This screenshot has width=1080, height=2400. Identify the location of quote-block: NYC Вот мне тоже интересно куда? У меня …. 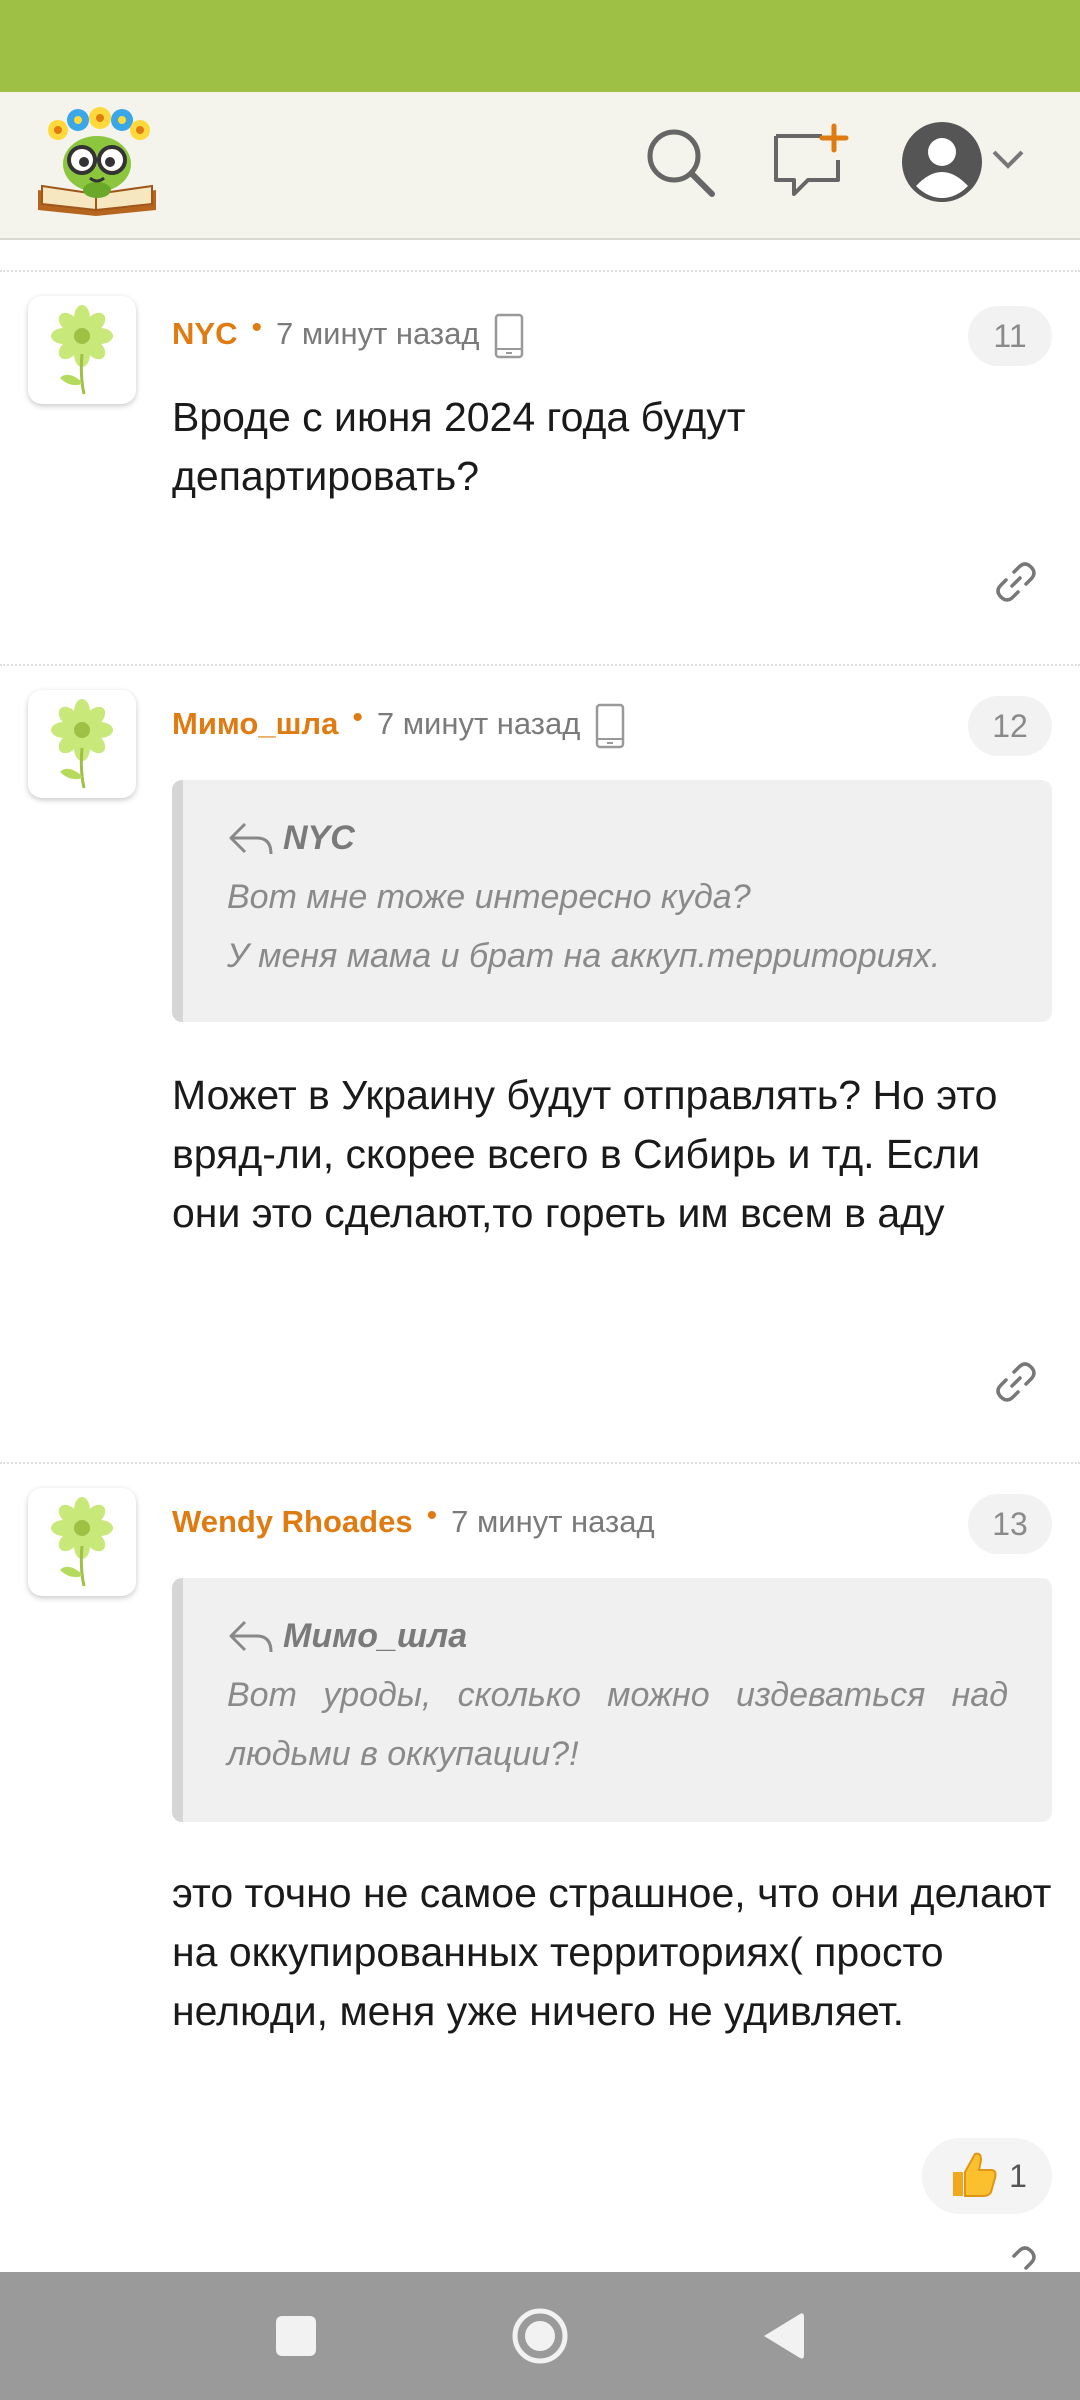
(612, 901).